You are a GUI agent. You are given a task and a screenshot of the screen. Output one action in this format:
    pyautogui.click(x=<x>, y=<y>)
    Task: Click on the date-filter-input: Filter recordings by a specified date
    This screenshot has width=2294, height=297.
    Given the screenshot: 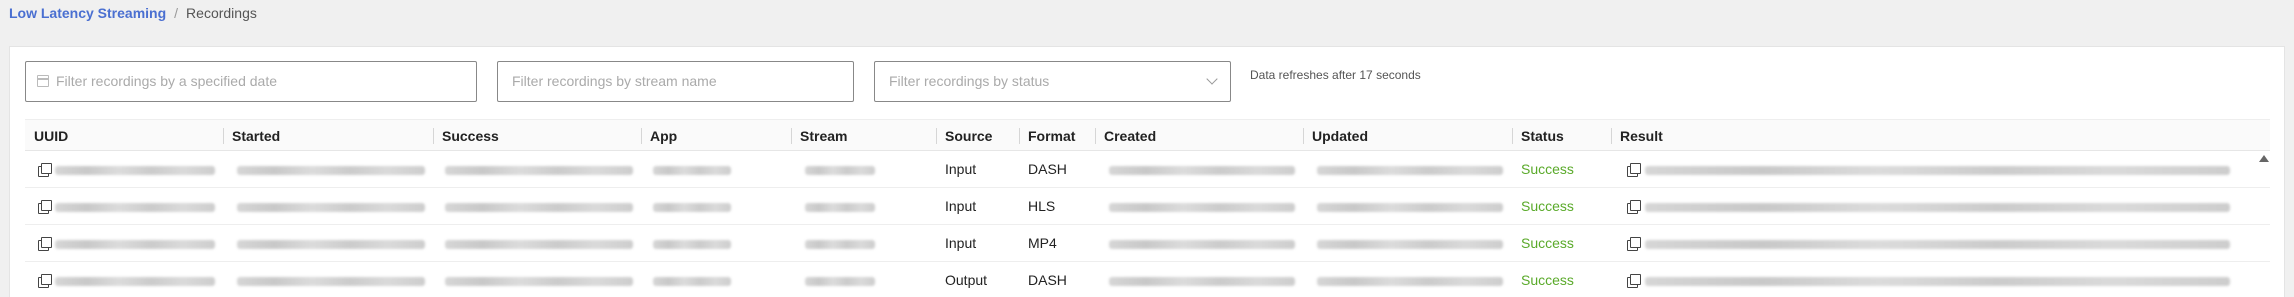 What is the action you would take?
    pyautogui.click(x=251, y=81)
    